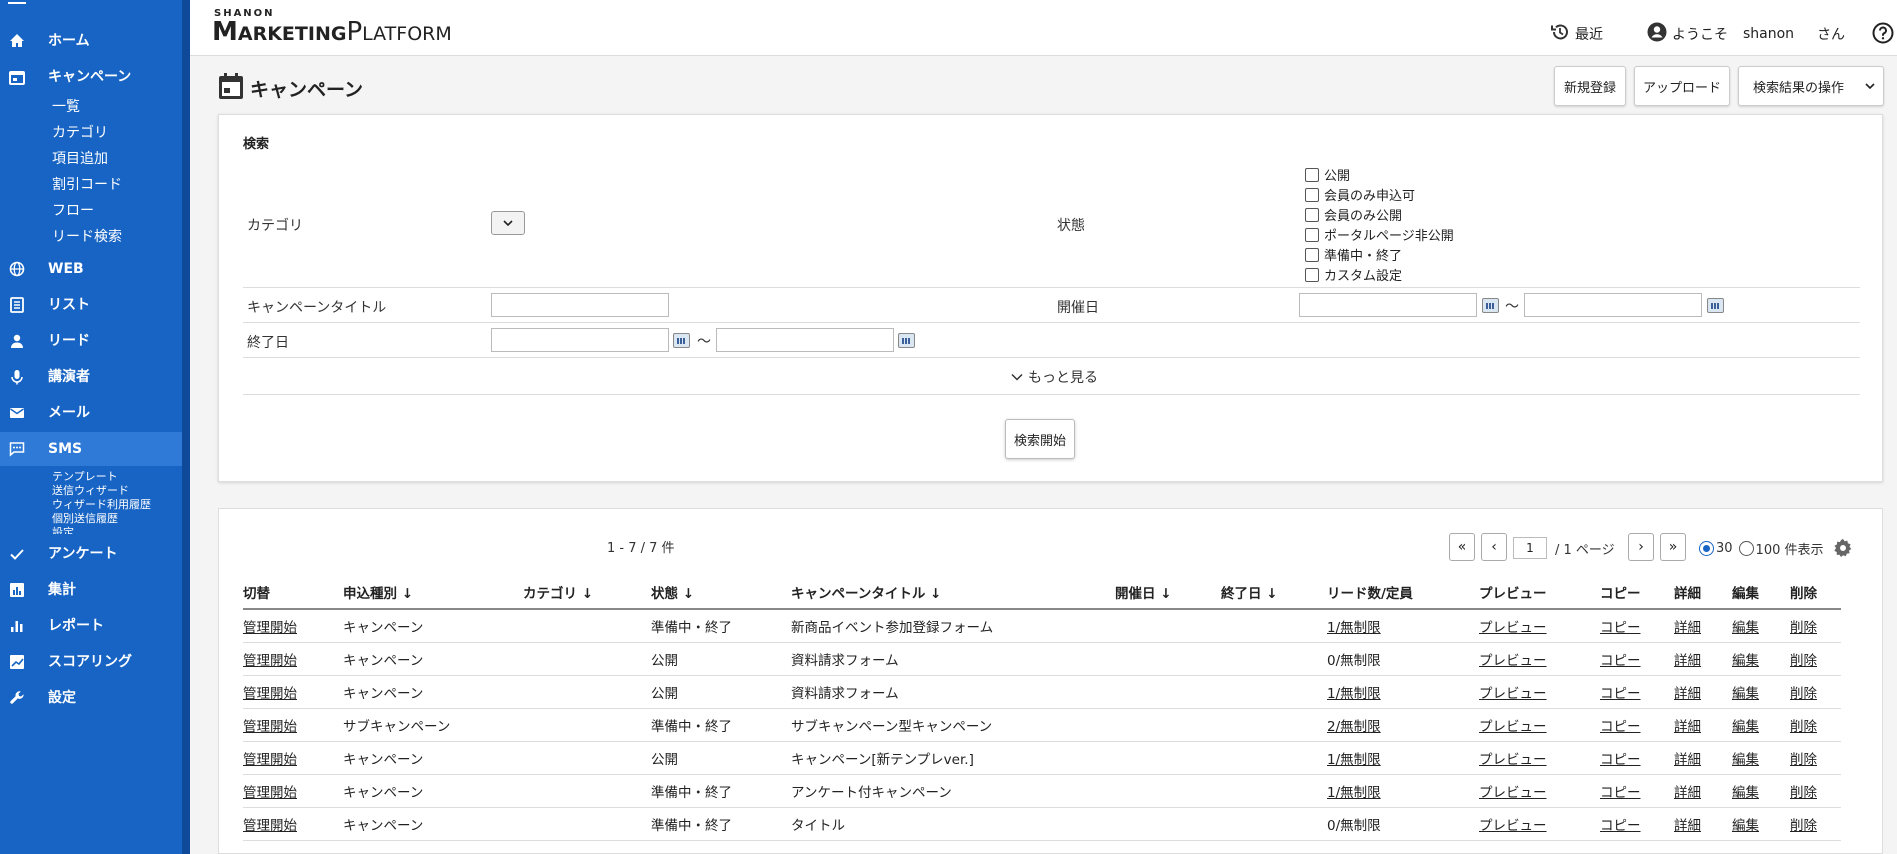 The width and height of the screenshot is (1897, 854). Describe the element at coordinates (91, 449) in the screenshot. I see `nav-sms: SMS` at that location.